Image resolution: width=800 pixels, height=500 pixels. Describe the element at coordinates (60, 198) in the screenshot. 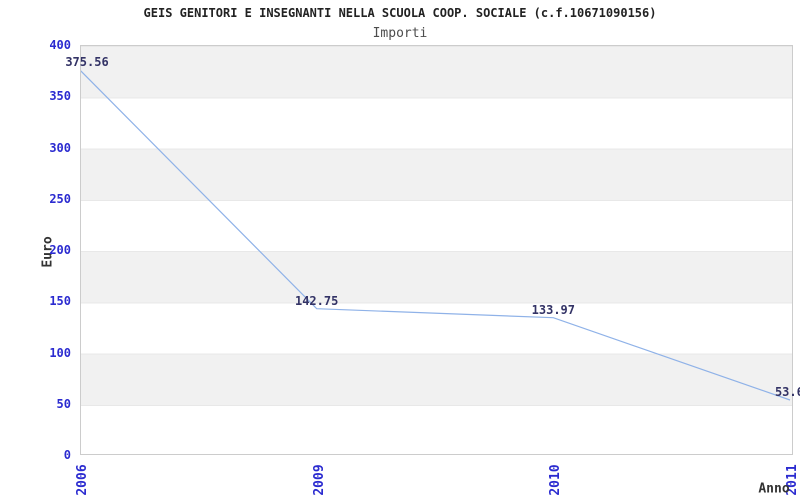

I see `y-tick-label: 250` at that location.